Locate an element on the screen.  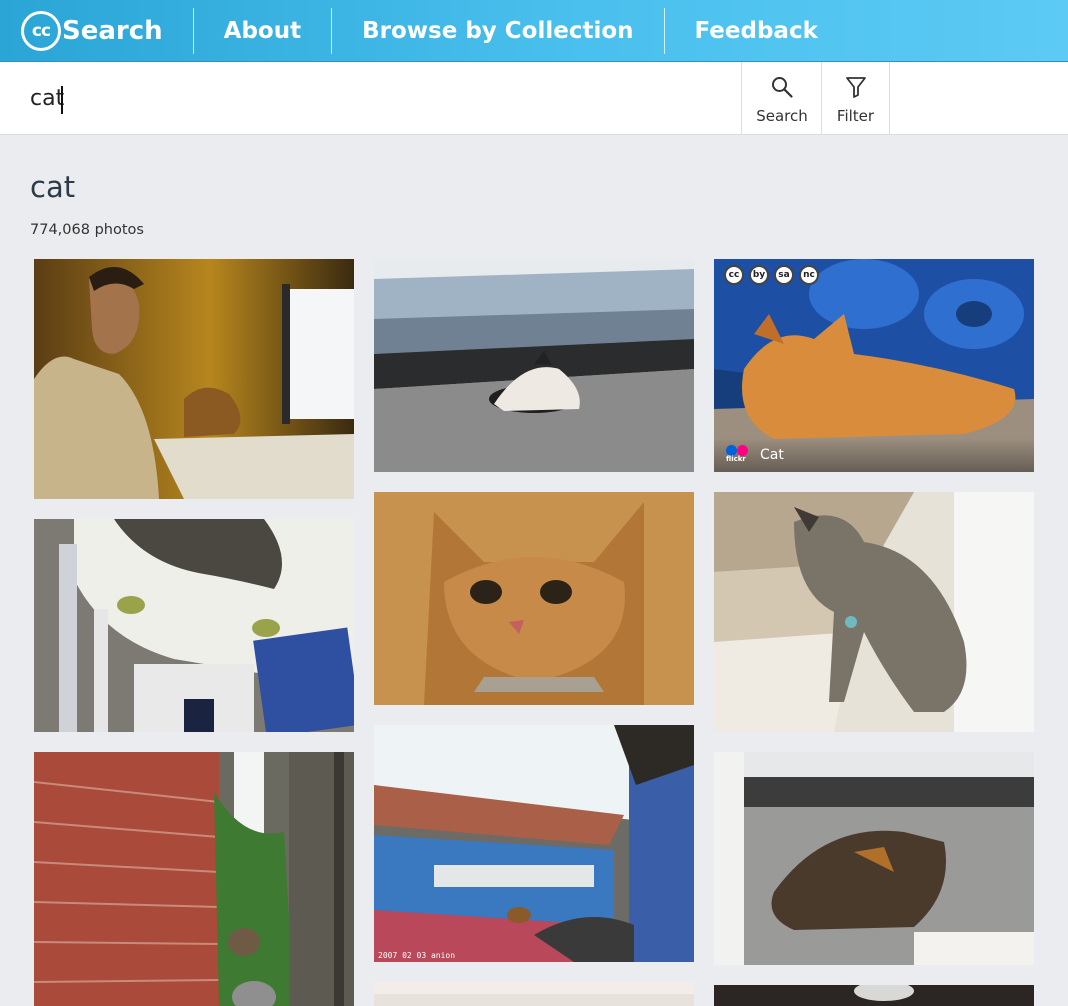
filter-button: Filter is located at coordinates (855, 98).